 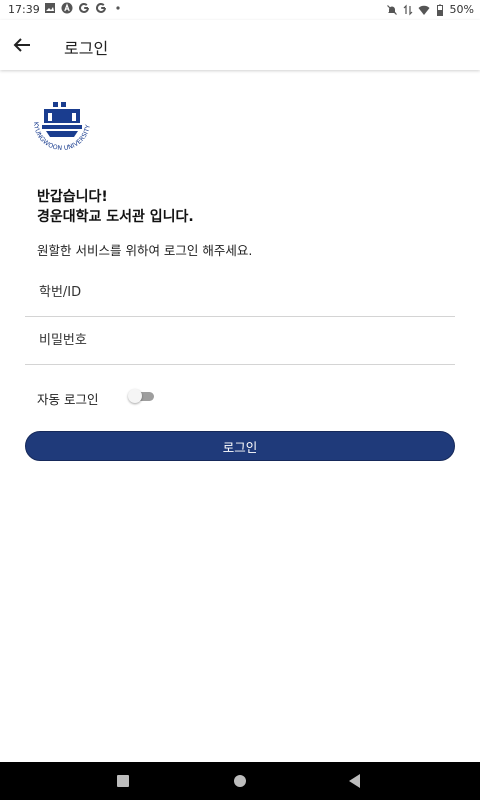 What do you see at coordinates (118, 8) in the screenshot?
I see `dot-icon` at bounding box center [118, 8].